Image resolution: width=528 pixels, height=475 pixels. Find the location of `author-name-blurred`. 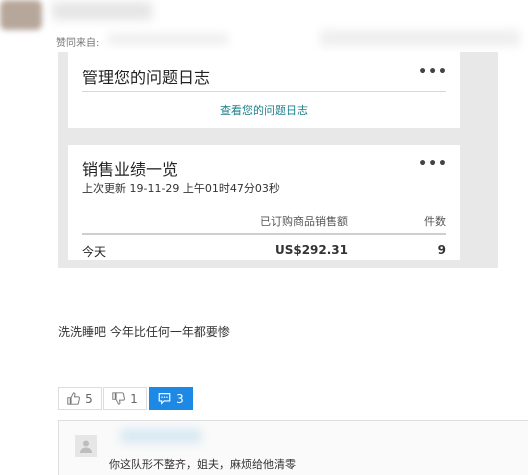

author-name-blurred is located at coordinates (102, 11).